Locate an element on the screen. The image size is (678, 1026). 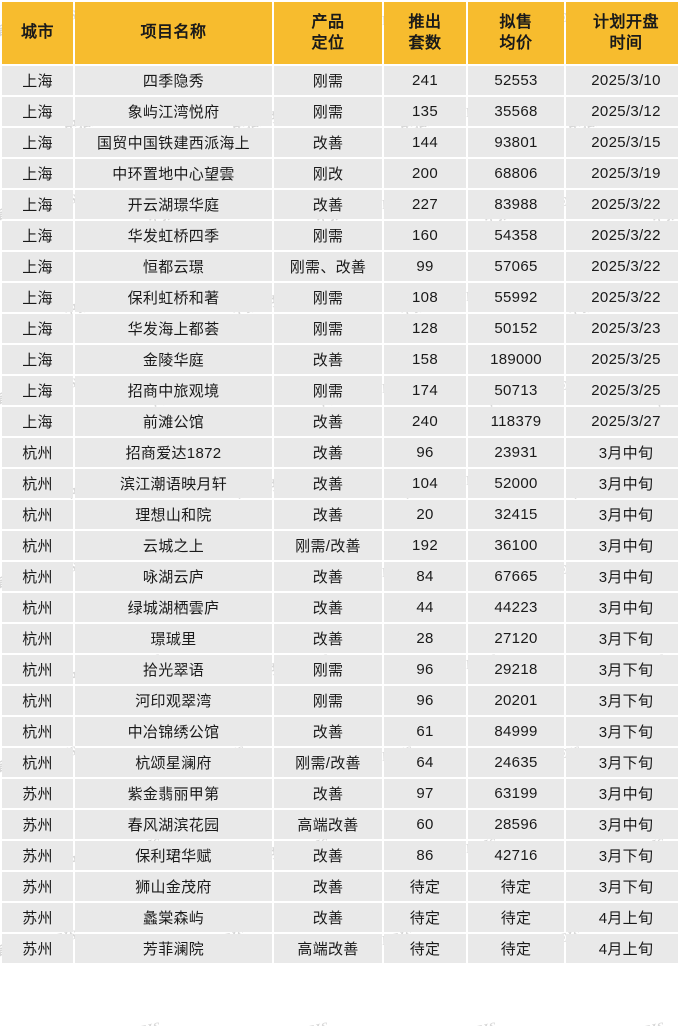
table-row: 上海 四季隐秀 刚需 241 52553 2025/3/10 is located at coordinates (340, 80).